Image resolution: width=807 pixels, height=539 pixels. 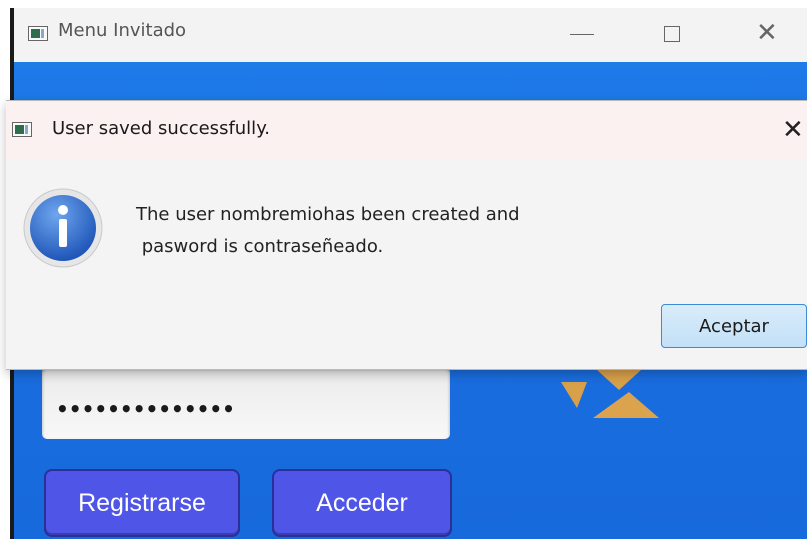 I want to click on minimize-button, so click(x=582, y=35).